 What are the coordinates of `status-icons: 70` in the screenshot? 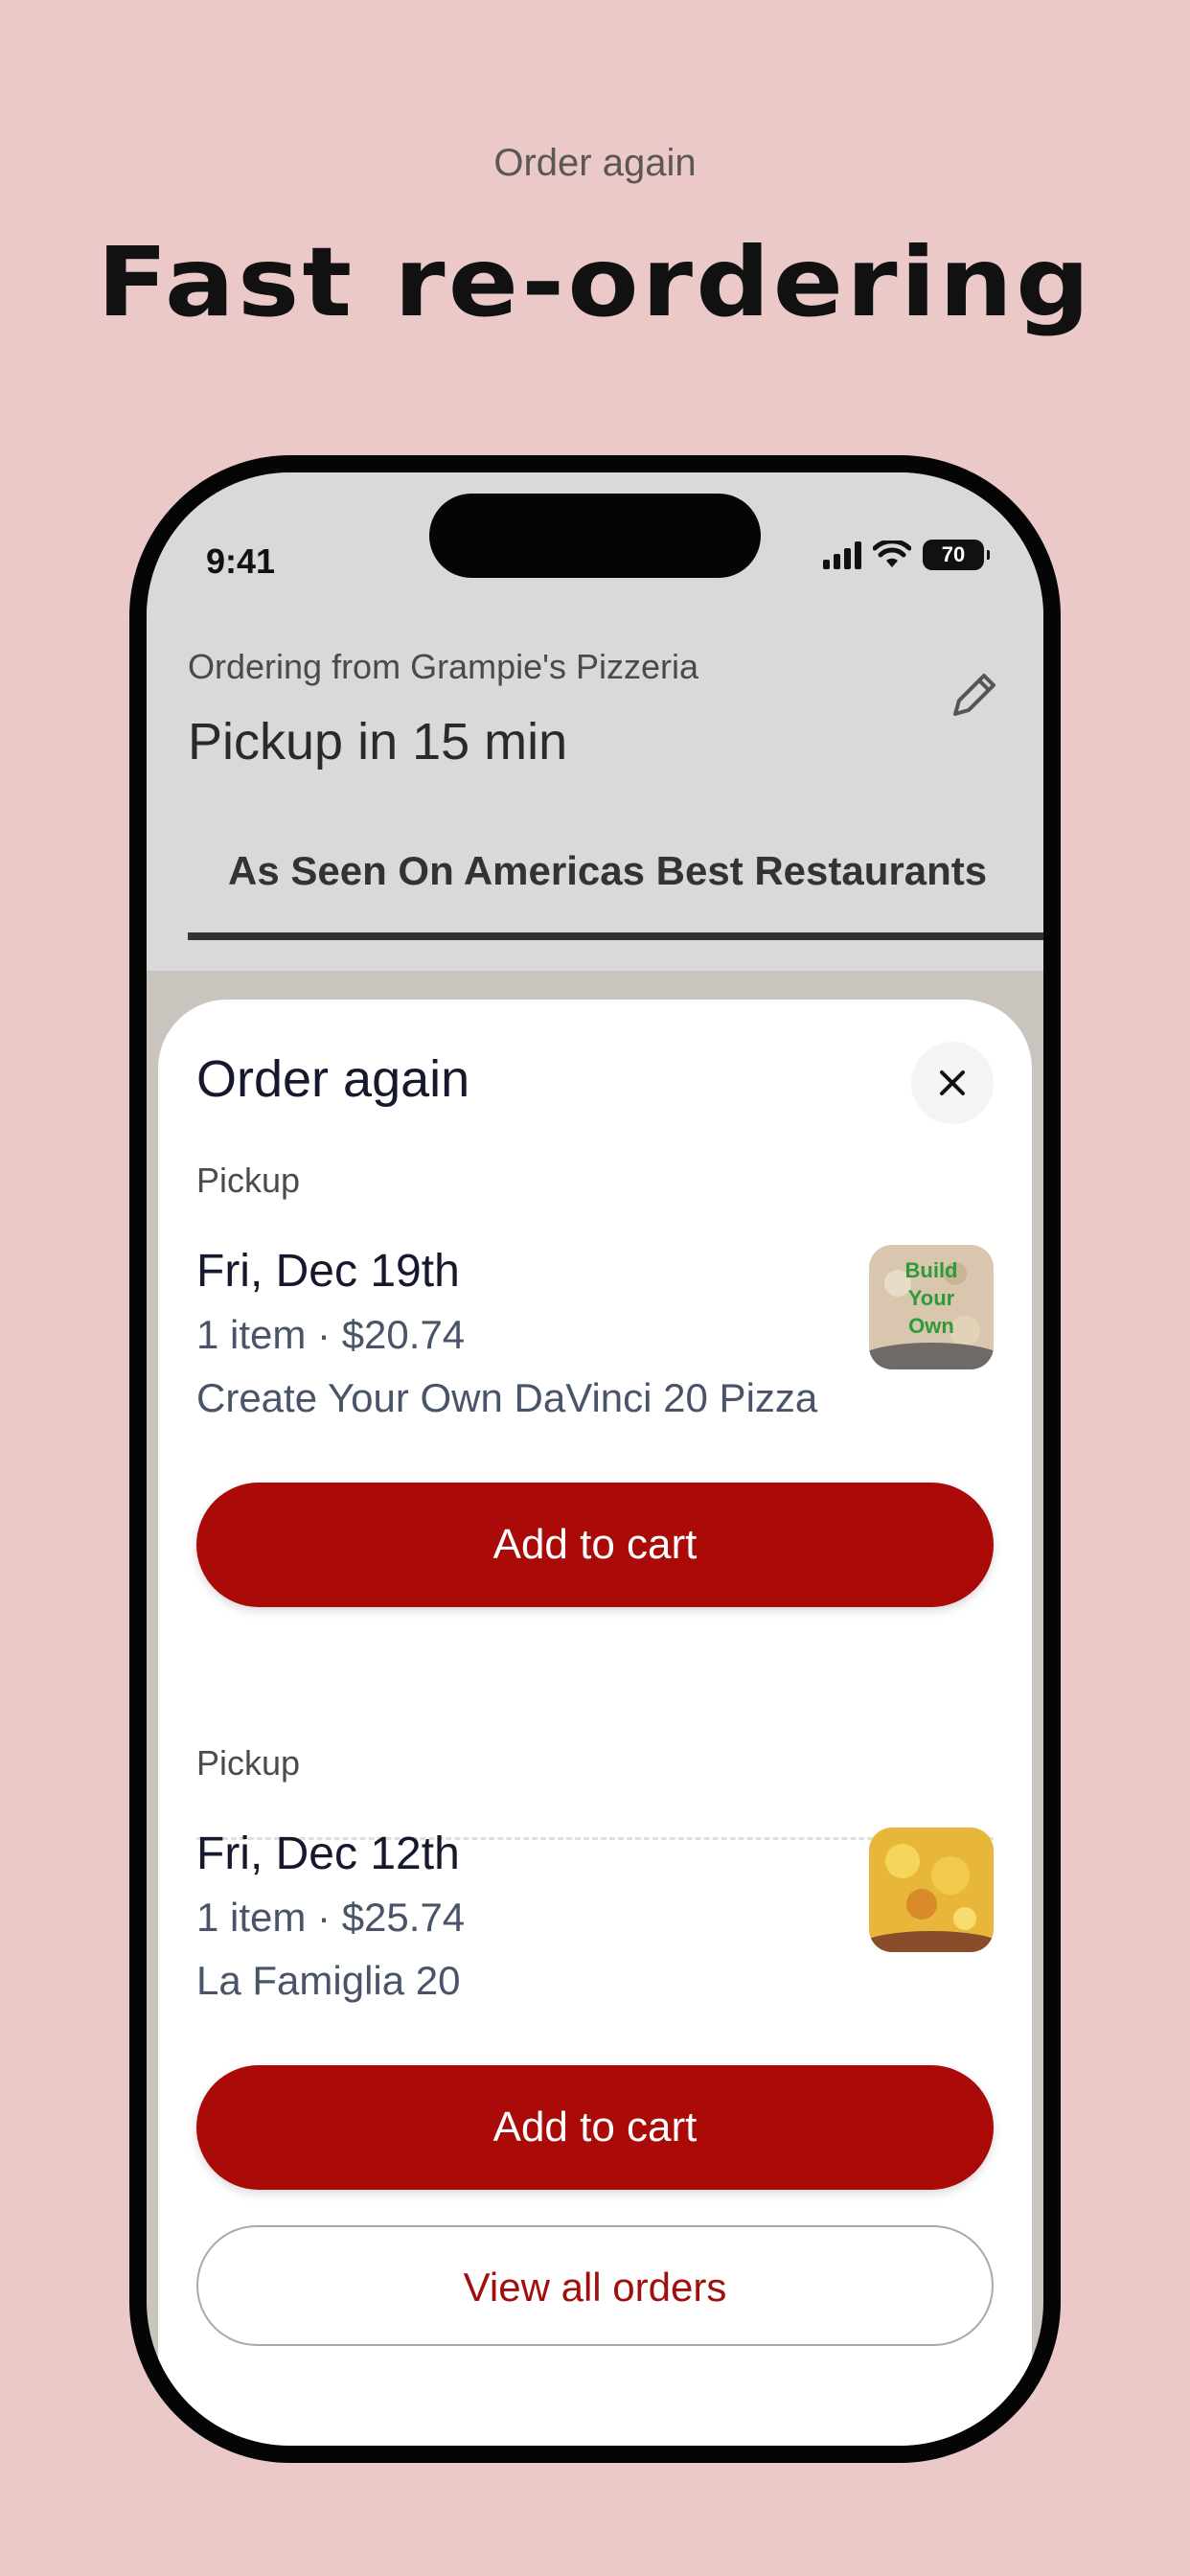 It's located at (906, 555).